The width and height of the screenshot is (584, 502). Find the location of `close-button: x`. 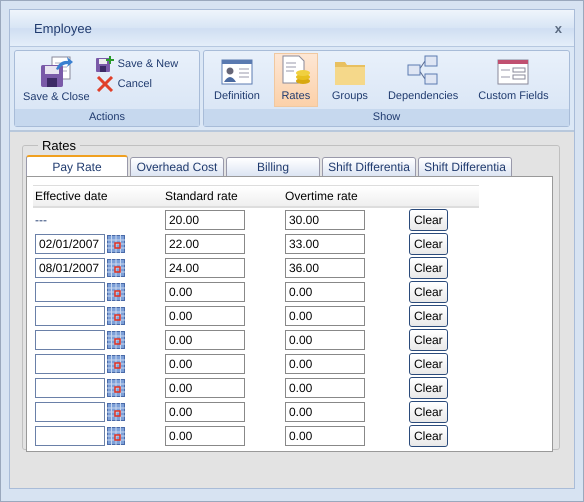

close-button: x is located at coordinates (558, 28).